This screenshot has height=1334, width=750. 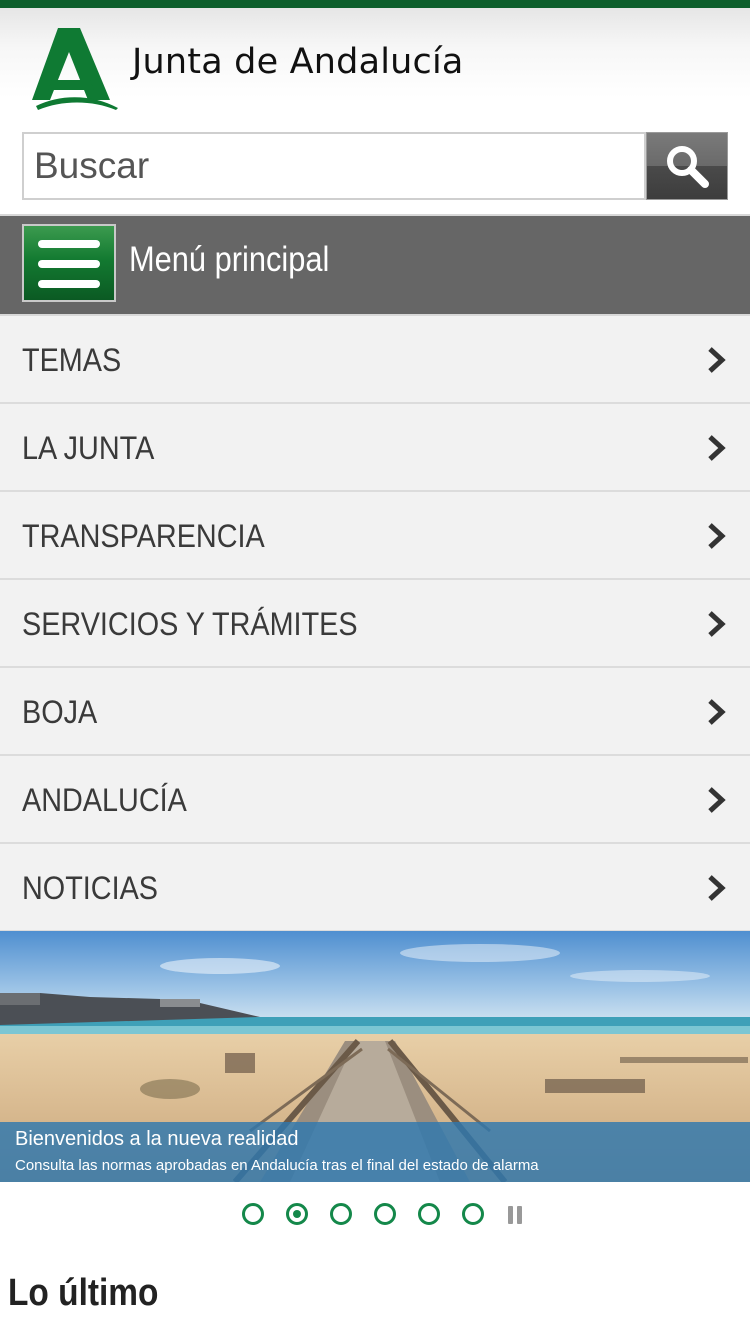 What do you see at coordinates (375, 800) in the screenshot?
I see `nav-item: ANDALUCÍA` at bounding box center [375, 800].